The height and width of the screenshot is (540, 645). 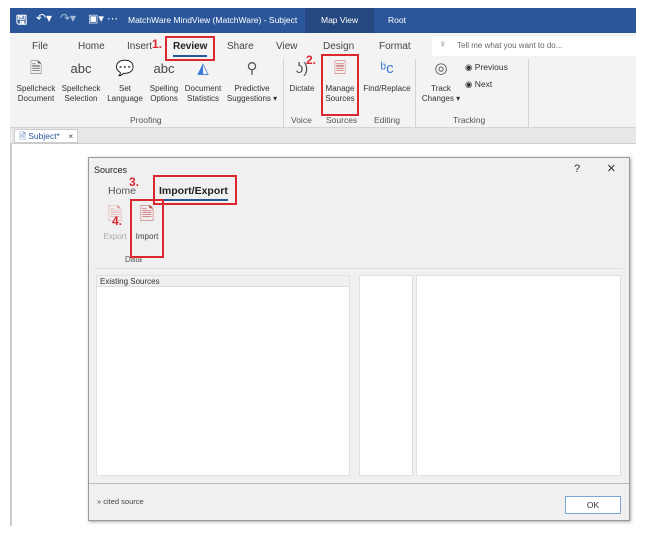 What do you see at coordinates (342, 120) in the screenshot?
I see `group-sources: Sources` at bounding box center [342, 120].